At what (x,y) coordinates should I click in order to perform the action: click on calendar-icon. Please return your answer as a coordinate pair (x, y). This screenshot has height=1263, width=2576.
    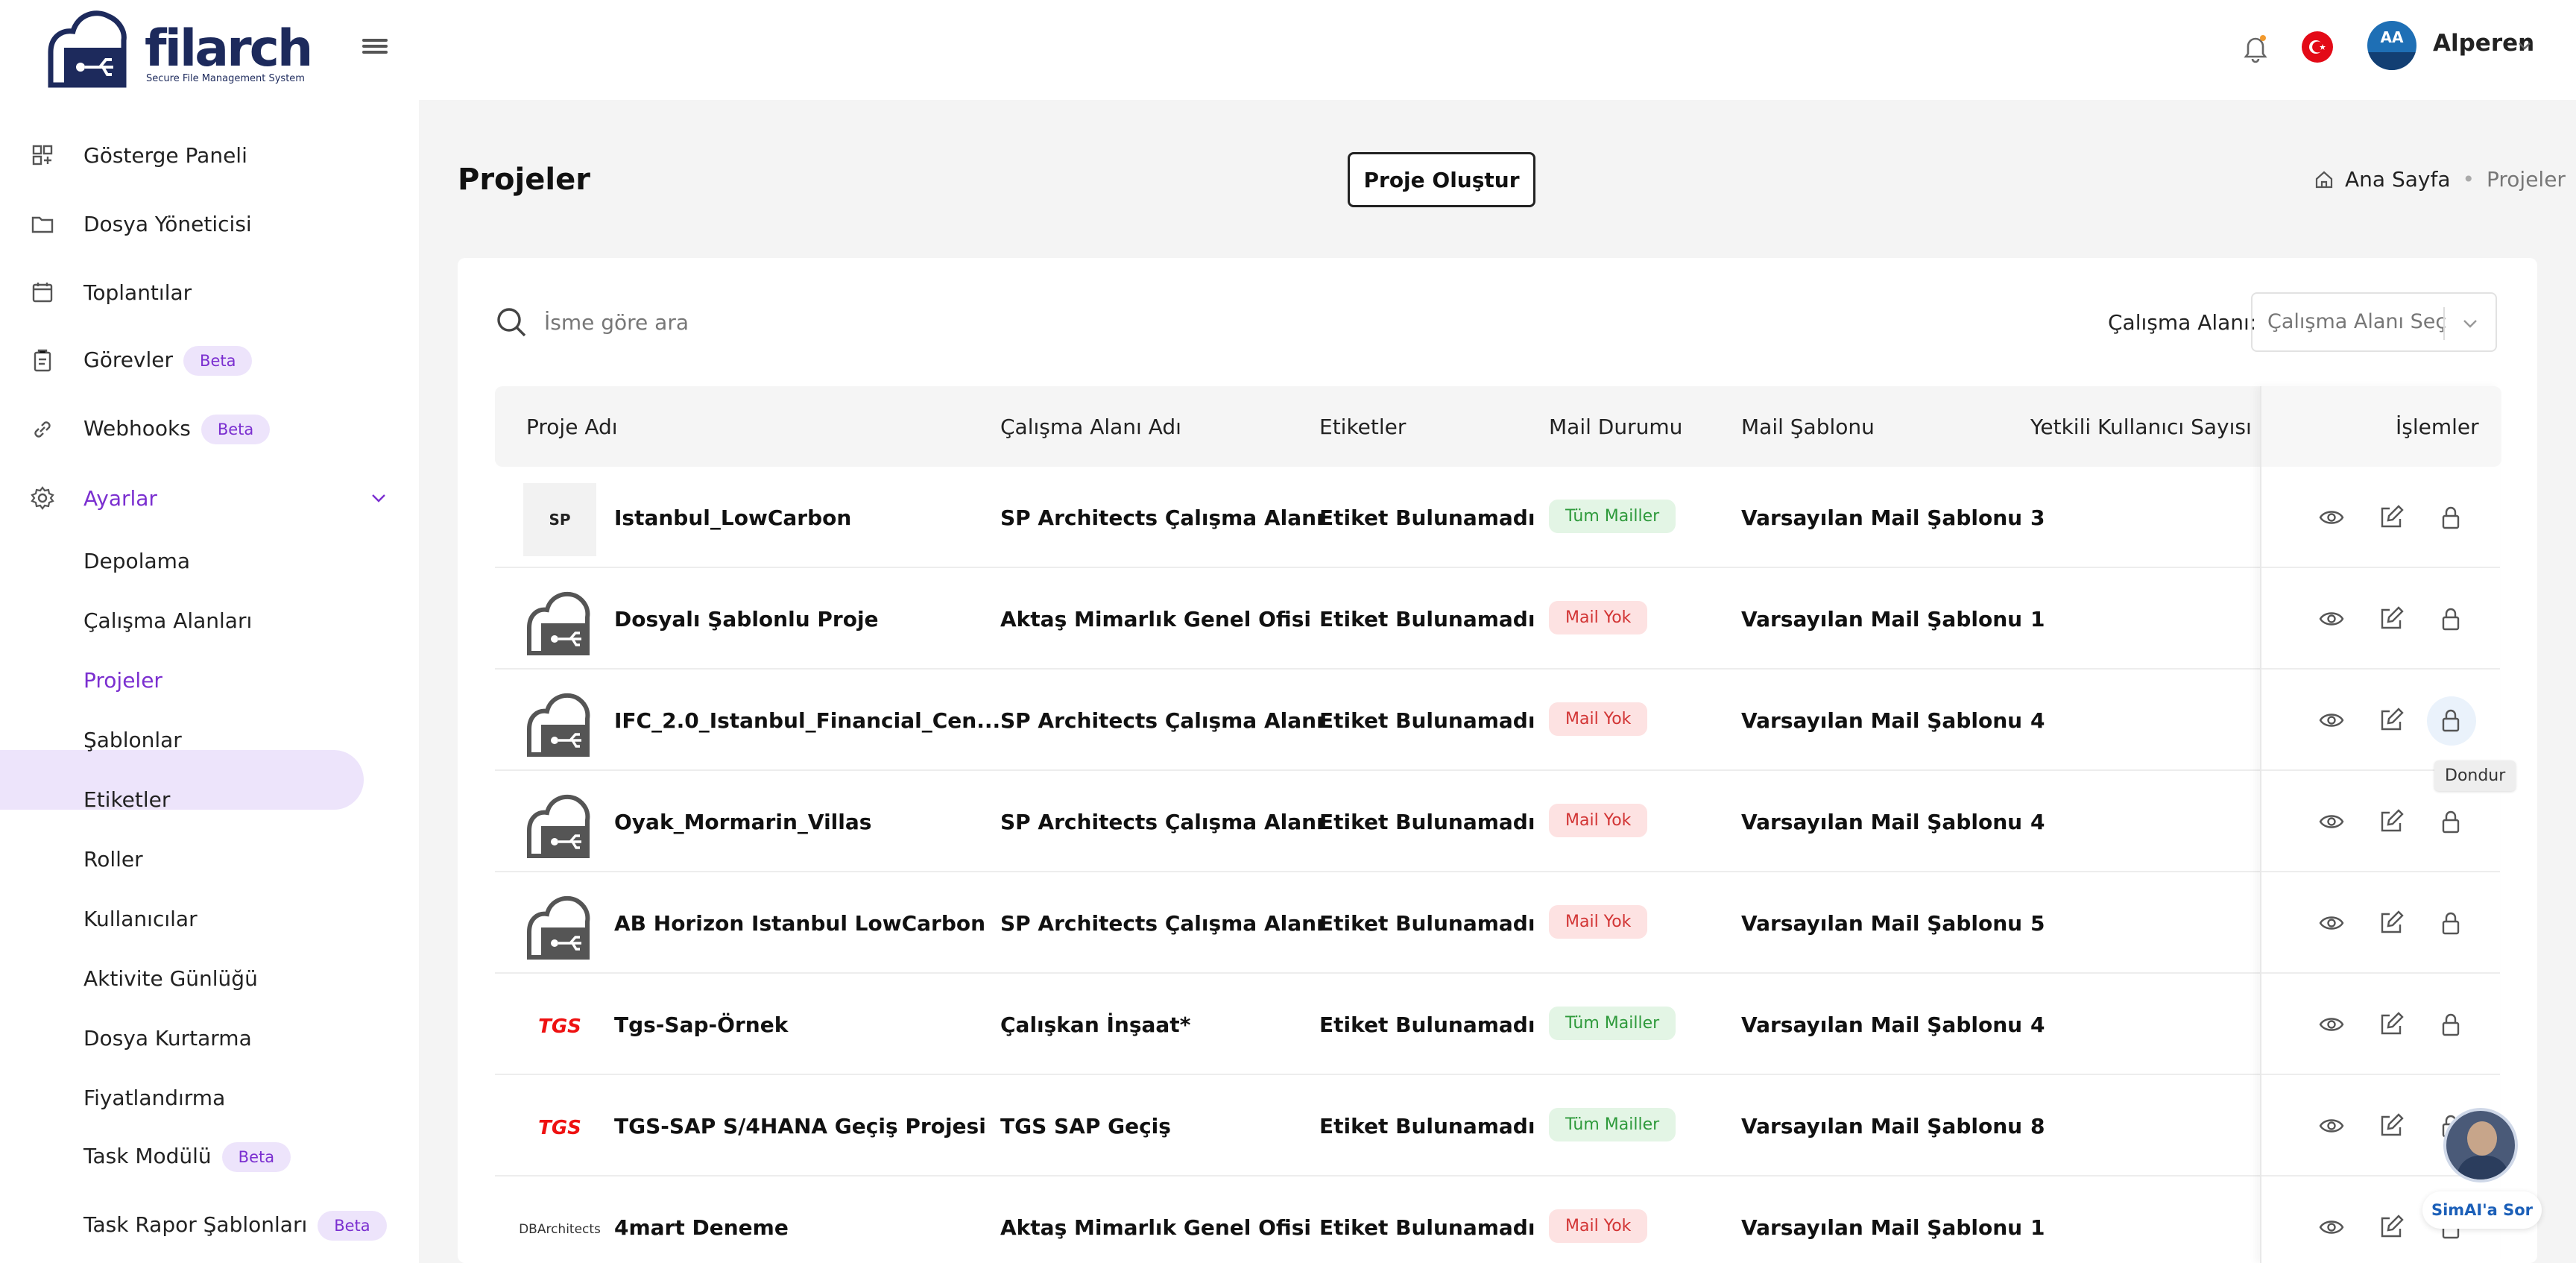
    Looking at the image, I should click on (42, 293).